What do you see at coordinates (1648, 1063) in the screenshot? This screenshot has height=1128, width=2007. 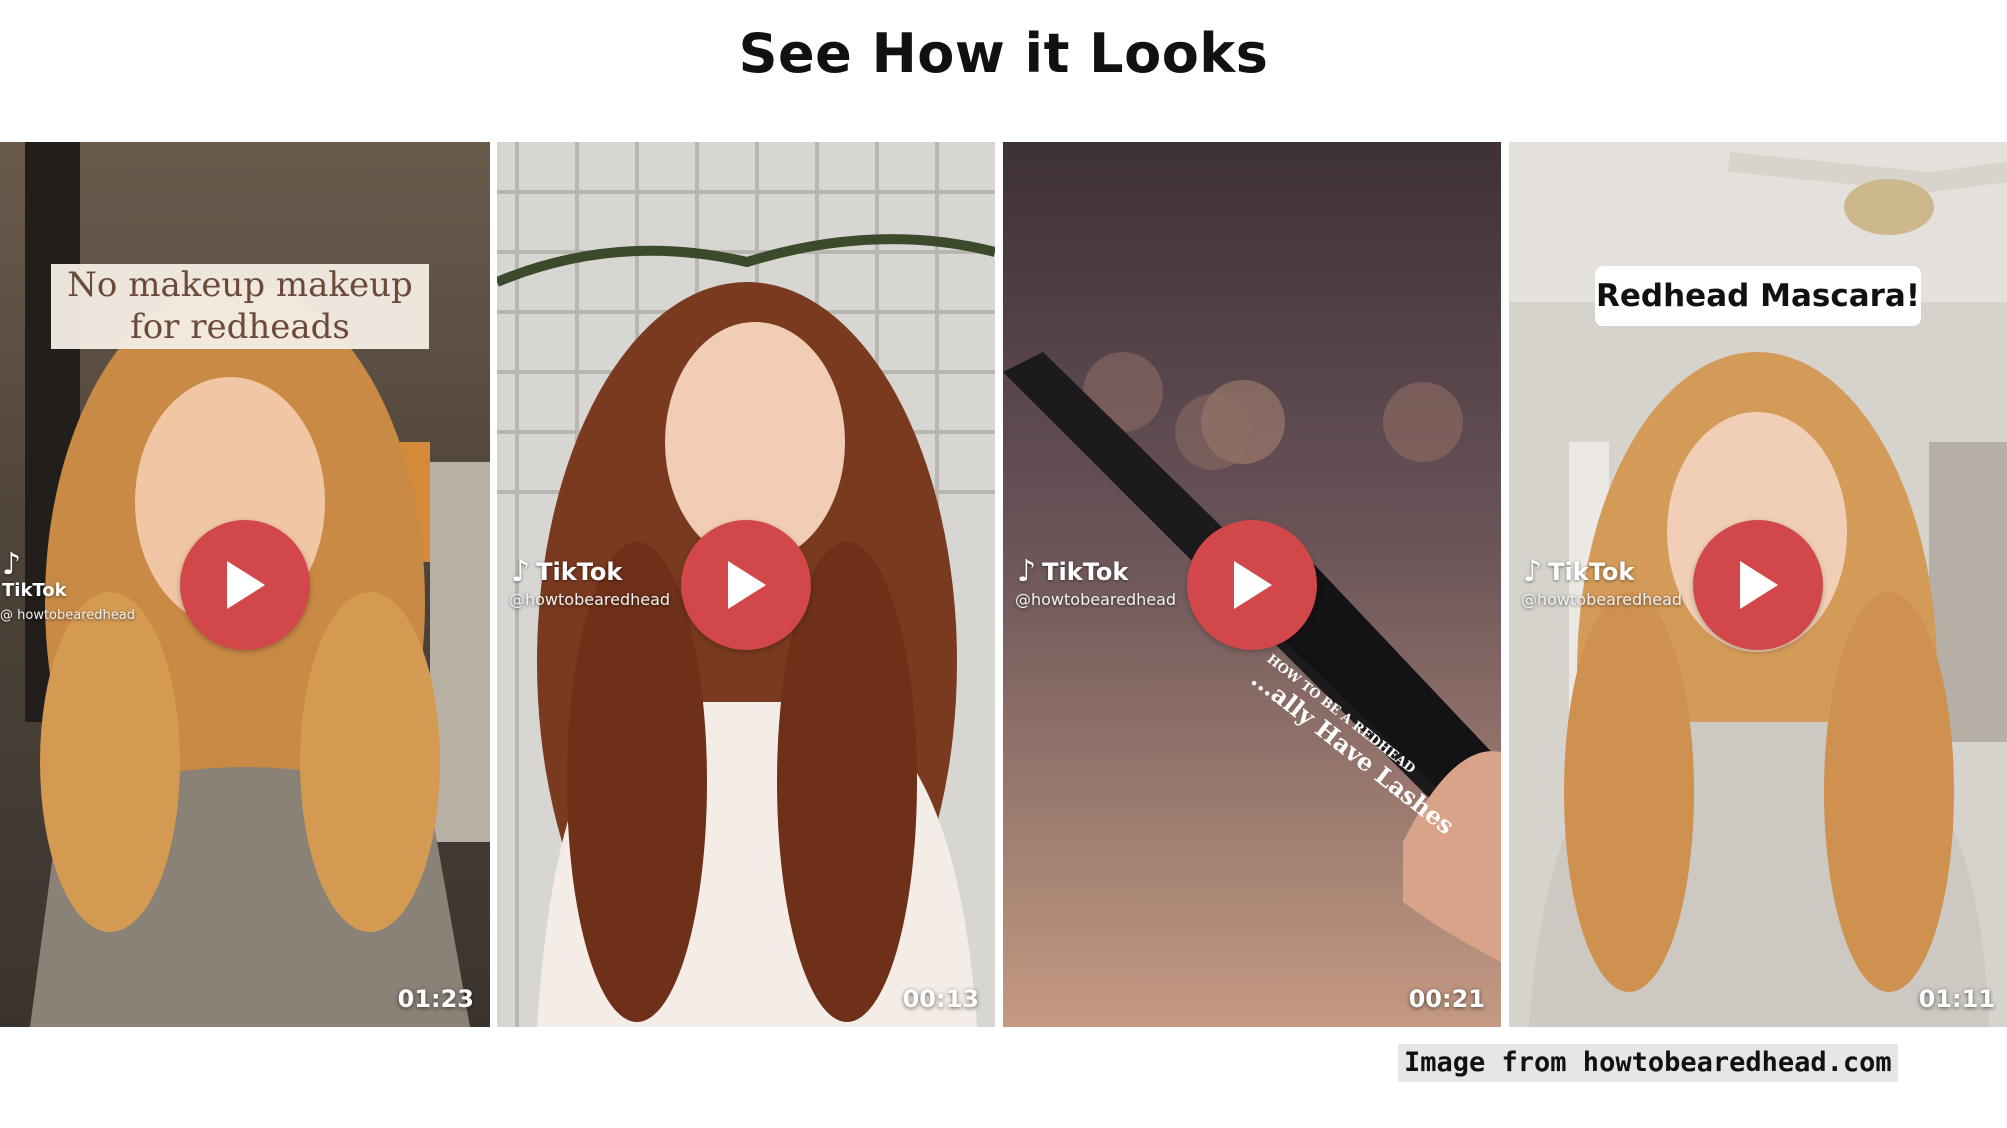 I see `image-credit: Image from howtobearedhead.com` at bounding box center [1648, 1063].